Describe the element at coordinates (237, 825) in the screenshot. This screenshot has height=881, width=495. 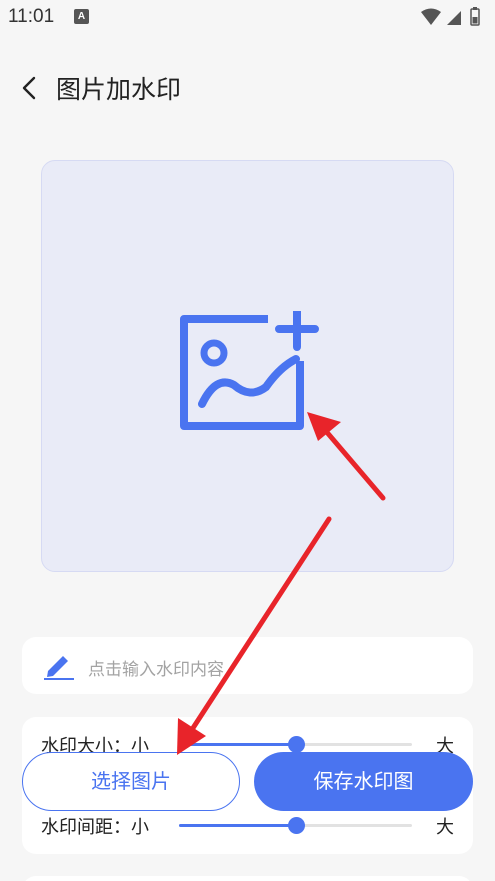
I see `watermark-spacing-fill` at that location.